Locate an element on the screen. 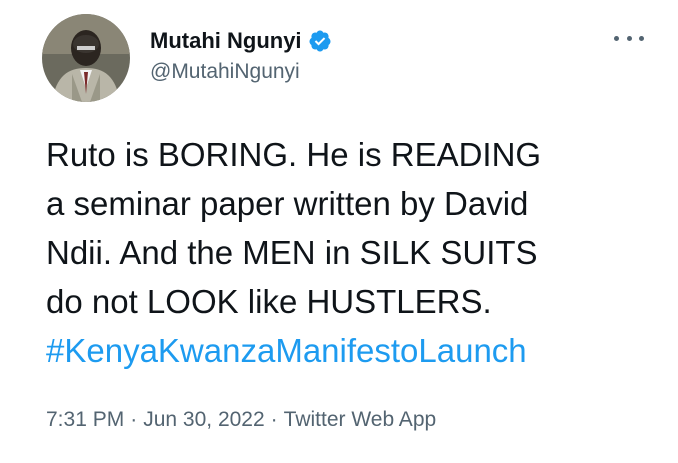 The height and width of the screenshot is (463, 678). avatar is located at coordinates (86, 58).